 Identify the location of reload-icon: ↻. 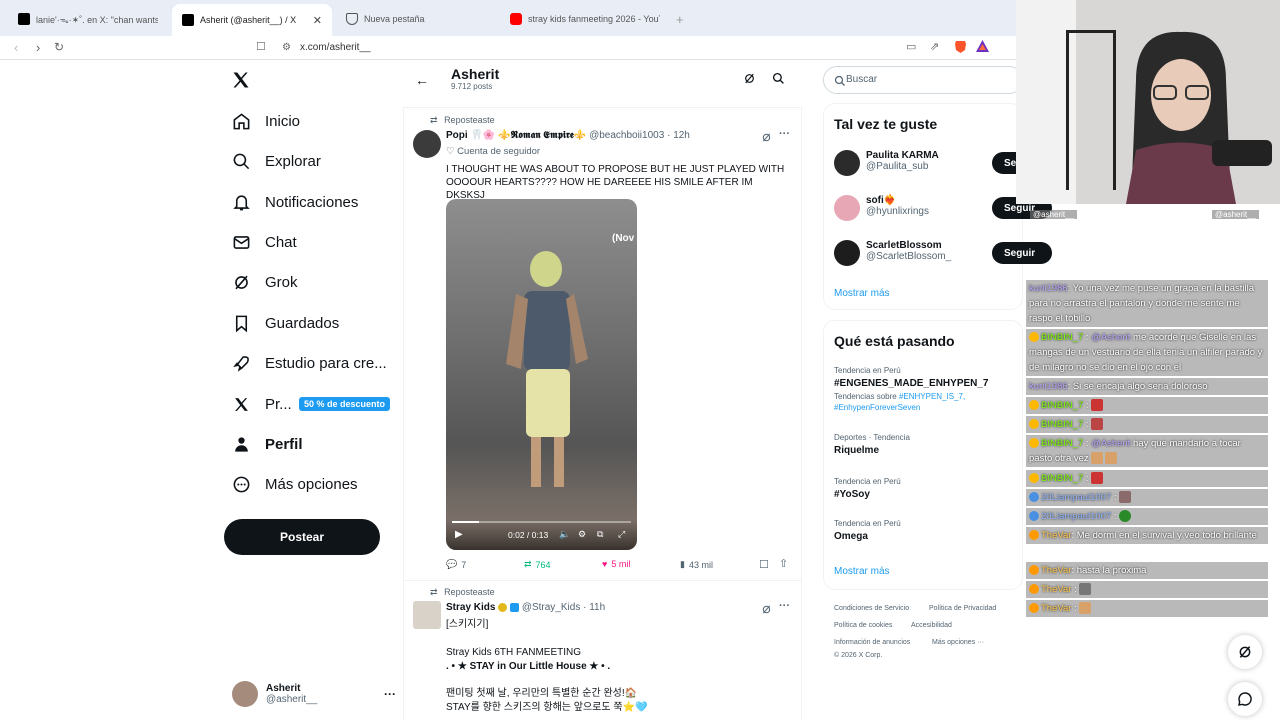
(59, 47).